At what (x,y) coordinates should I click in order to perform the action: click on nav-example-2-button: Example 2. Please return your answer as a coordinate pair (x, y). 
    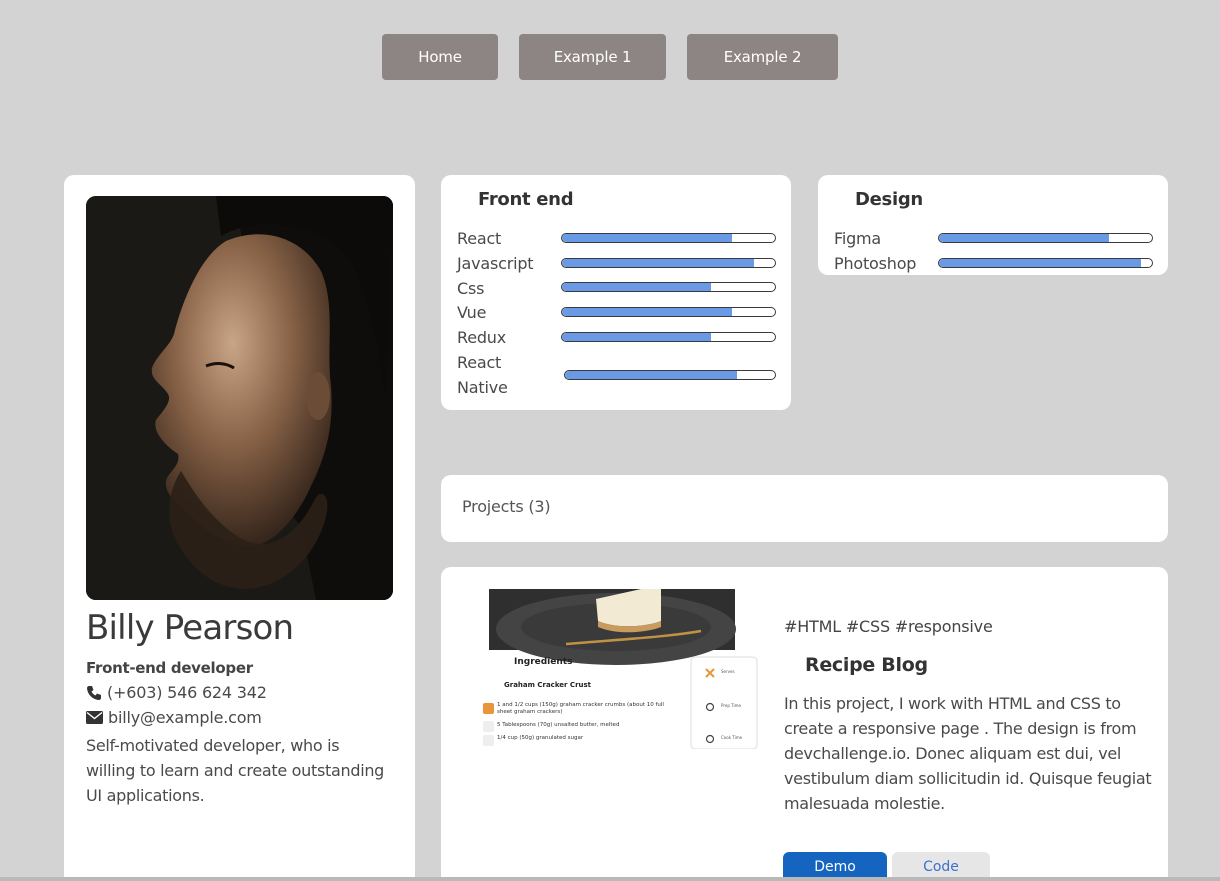
    Looking at the image, I should click on (762, 57).